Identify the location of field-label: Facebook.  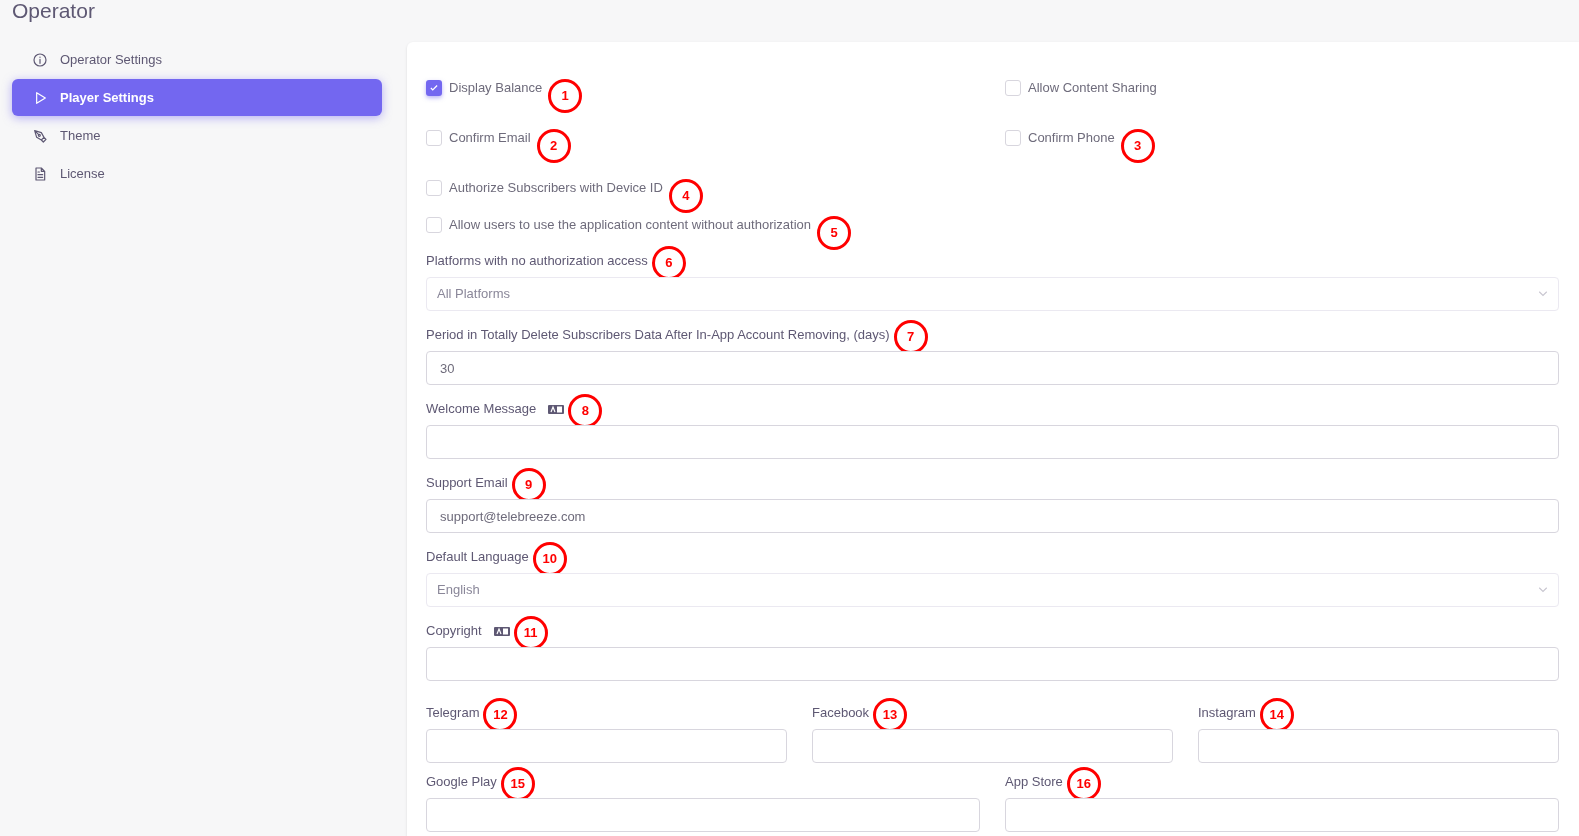
(841, 712).